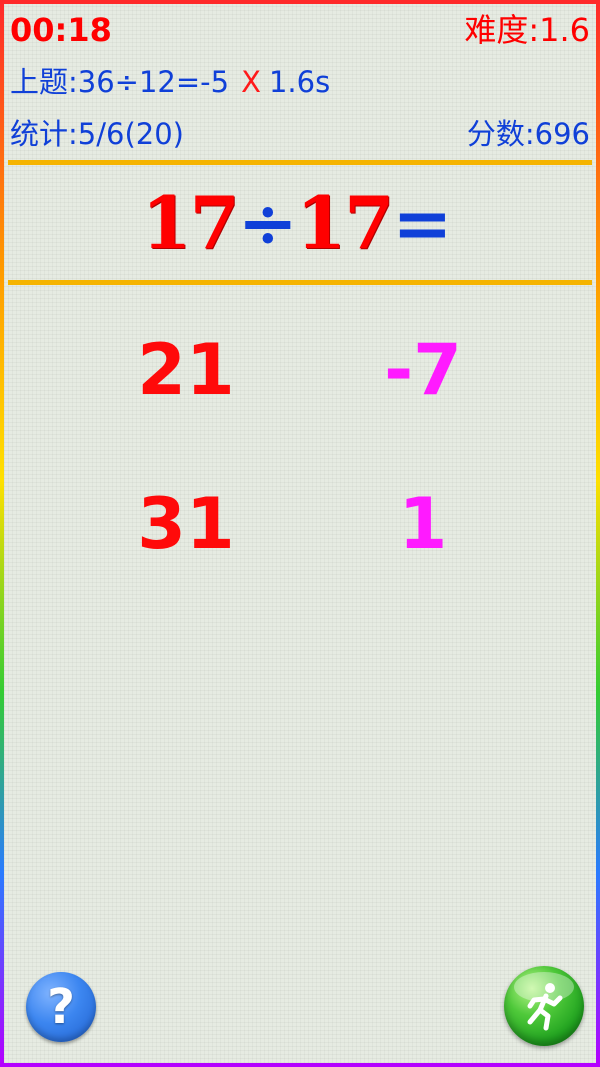  What do you see at coordinates (528, 134) in the screenshot?
I see `score-label: 分数:696` at bounding box center [528, 134].